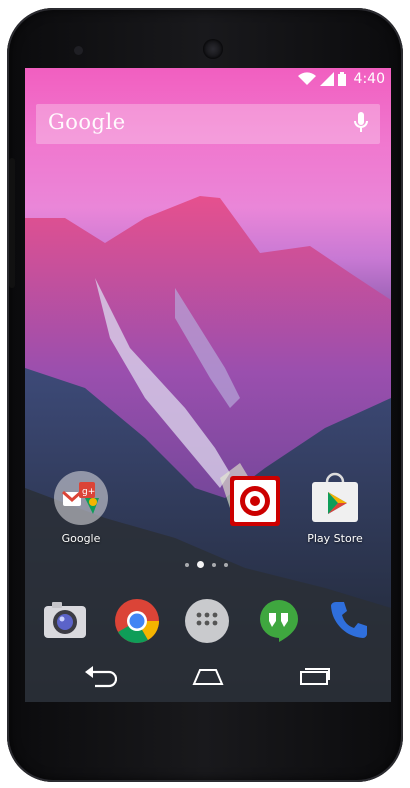 The height and width of the screenshot is (788, 410). What do you see at coordinates (349, 619) in the screenshot?
I see `phone-icon` at bounding box center [349, 619].